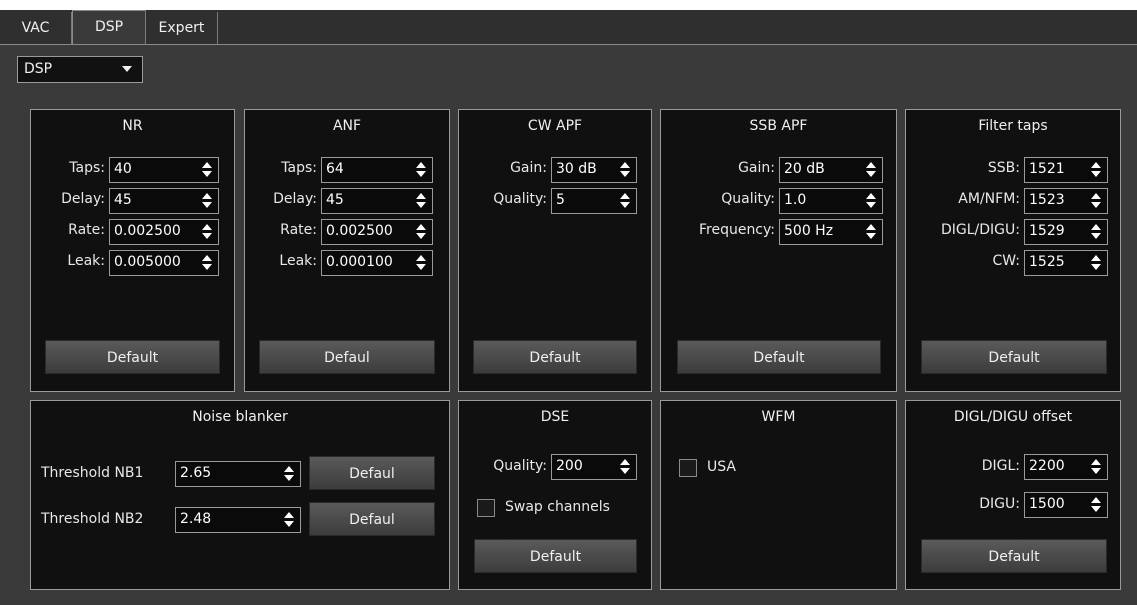 The image size is (1137, 605). What do you see at coordinates (164, 201) in the screenshot?
I see `nr-delay-spinbox: 45` at bounding box center [164, 201].